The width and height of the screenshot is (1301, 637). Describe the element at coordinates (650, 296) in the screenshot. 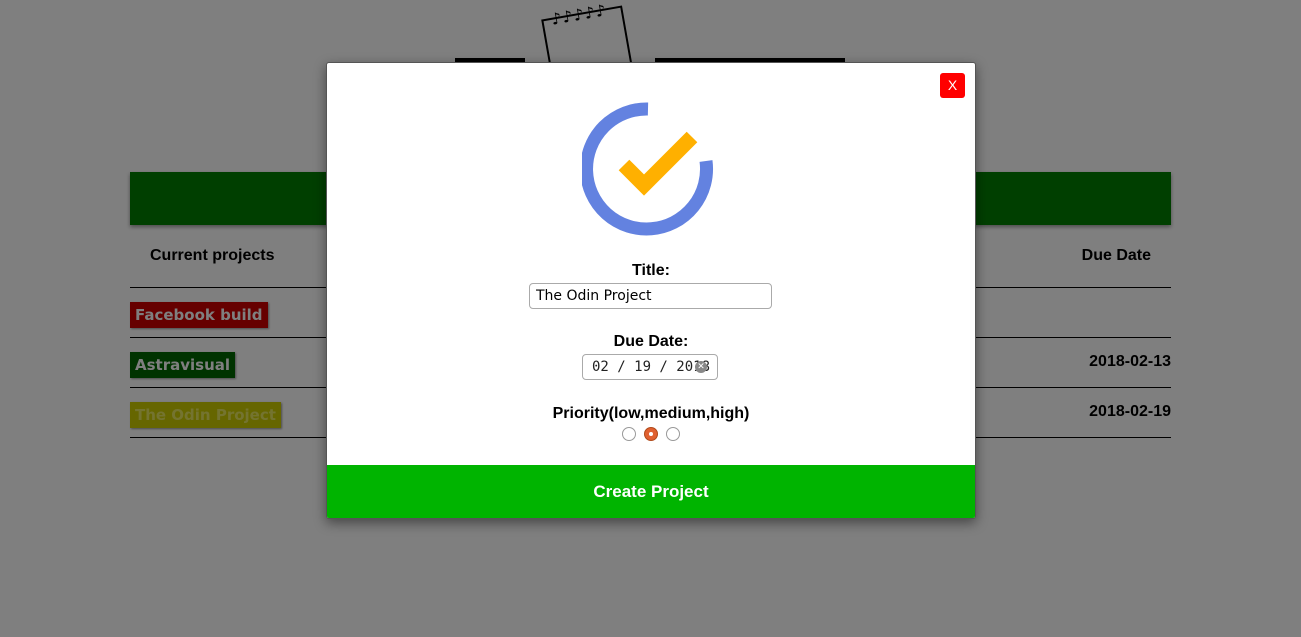

I see `title-input` at that location.